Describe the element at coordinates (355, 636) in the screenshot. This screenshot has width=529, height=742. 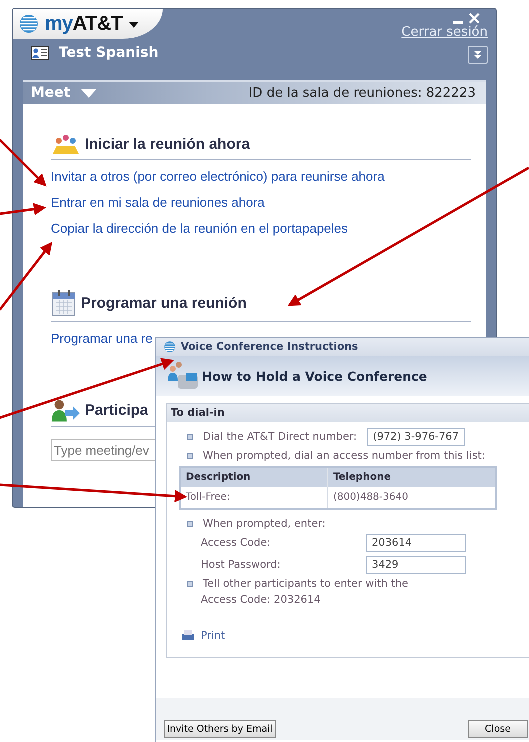
I see `print-link: Print` at that location.